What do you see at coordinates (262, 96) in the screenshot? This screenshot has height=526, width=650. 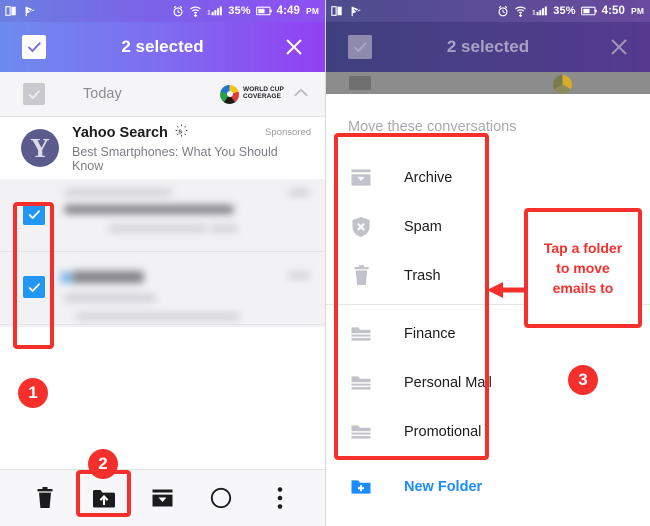 I see `world-cup-badge-line2: COVERAGE` at bounding box center [262, 96].